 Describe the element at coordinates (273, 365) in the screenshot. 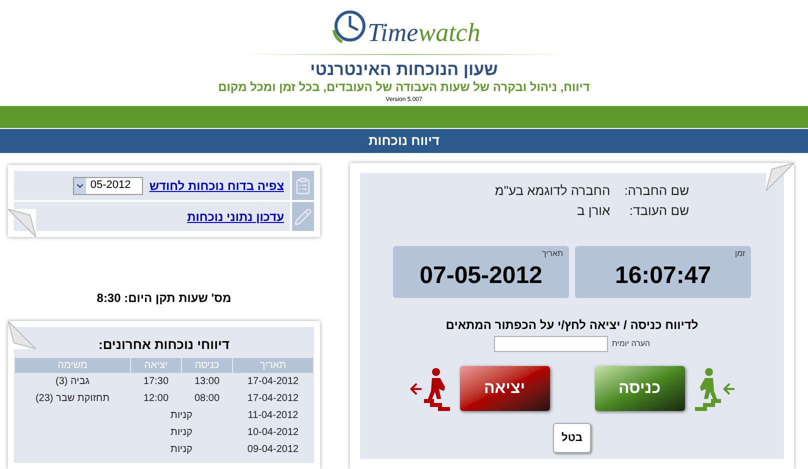

I see `column-header: תאריך` at that location.